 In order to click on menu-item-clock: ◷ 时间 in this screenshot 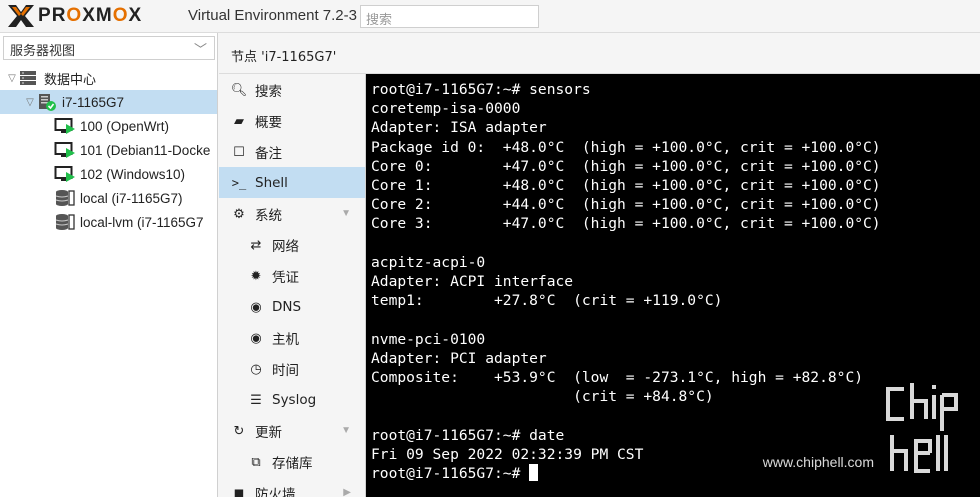, I will do `click(292, 368)`.